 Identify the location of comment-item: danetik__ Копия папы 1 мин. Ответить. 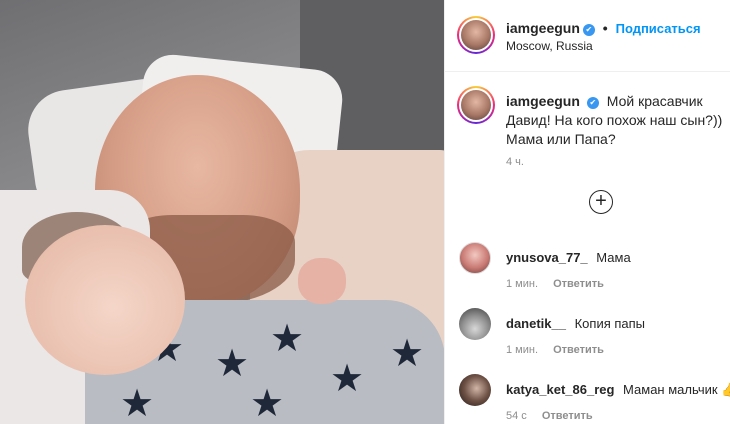
(587, 341).